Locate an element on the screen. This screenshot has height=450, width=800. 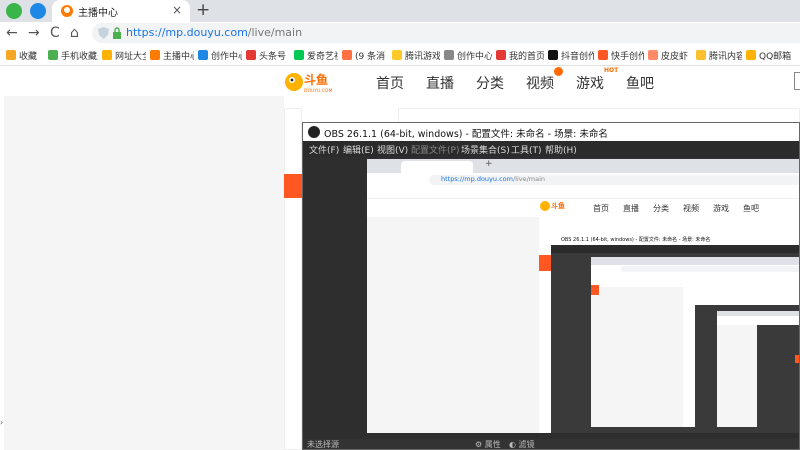
capture-level3 is located at coordinates (758, 369).